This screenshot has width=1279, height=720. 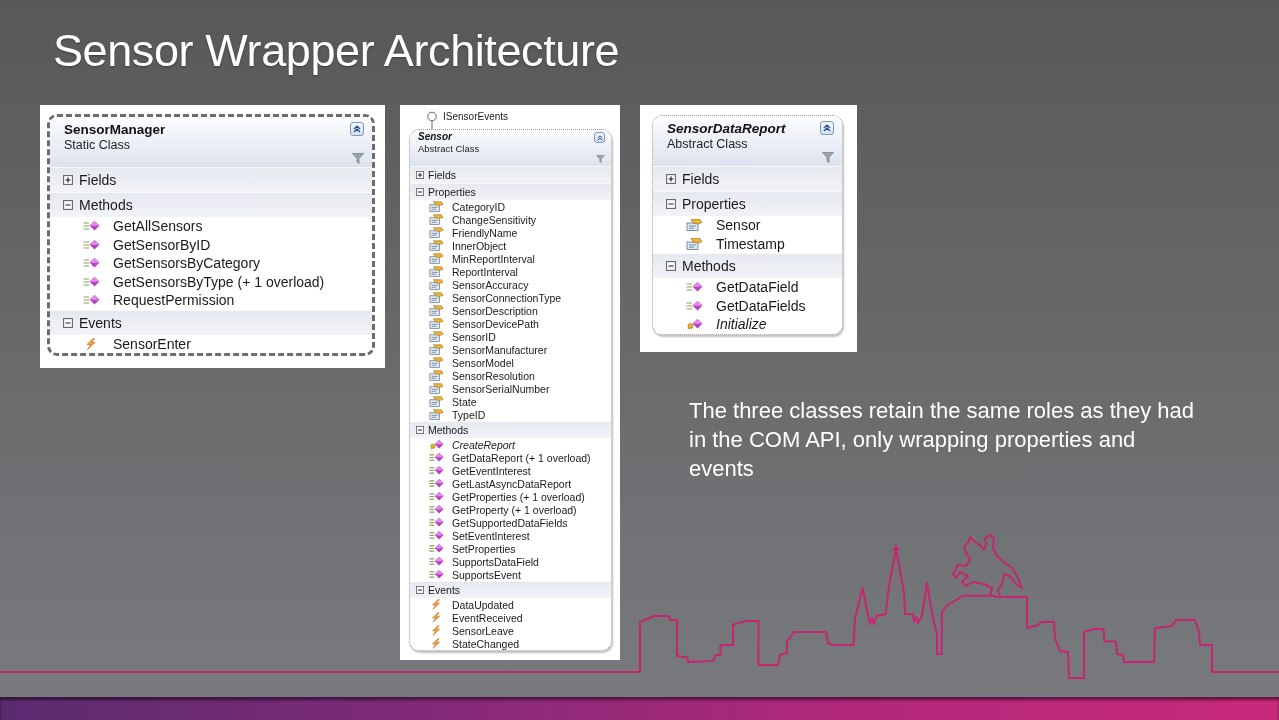 What do you see at coordinates (472, 548) in the screenshot?
I see `class-member: SetProperties` at bounding box center [472, 548].